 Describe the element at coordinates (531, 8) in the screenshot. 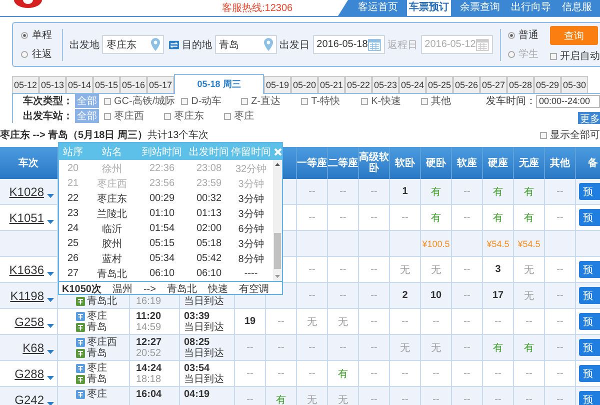

I see `nav-link: 出行向导` at that location.